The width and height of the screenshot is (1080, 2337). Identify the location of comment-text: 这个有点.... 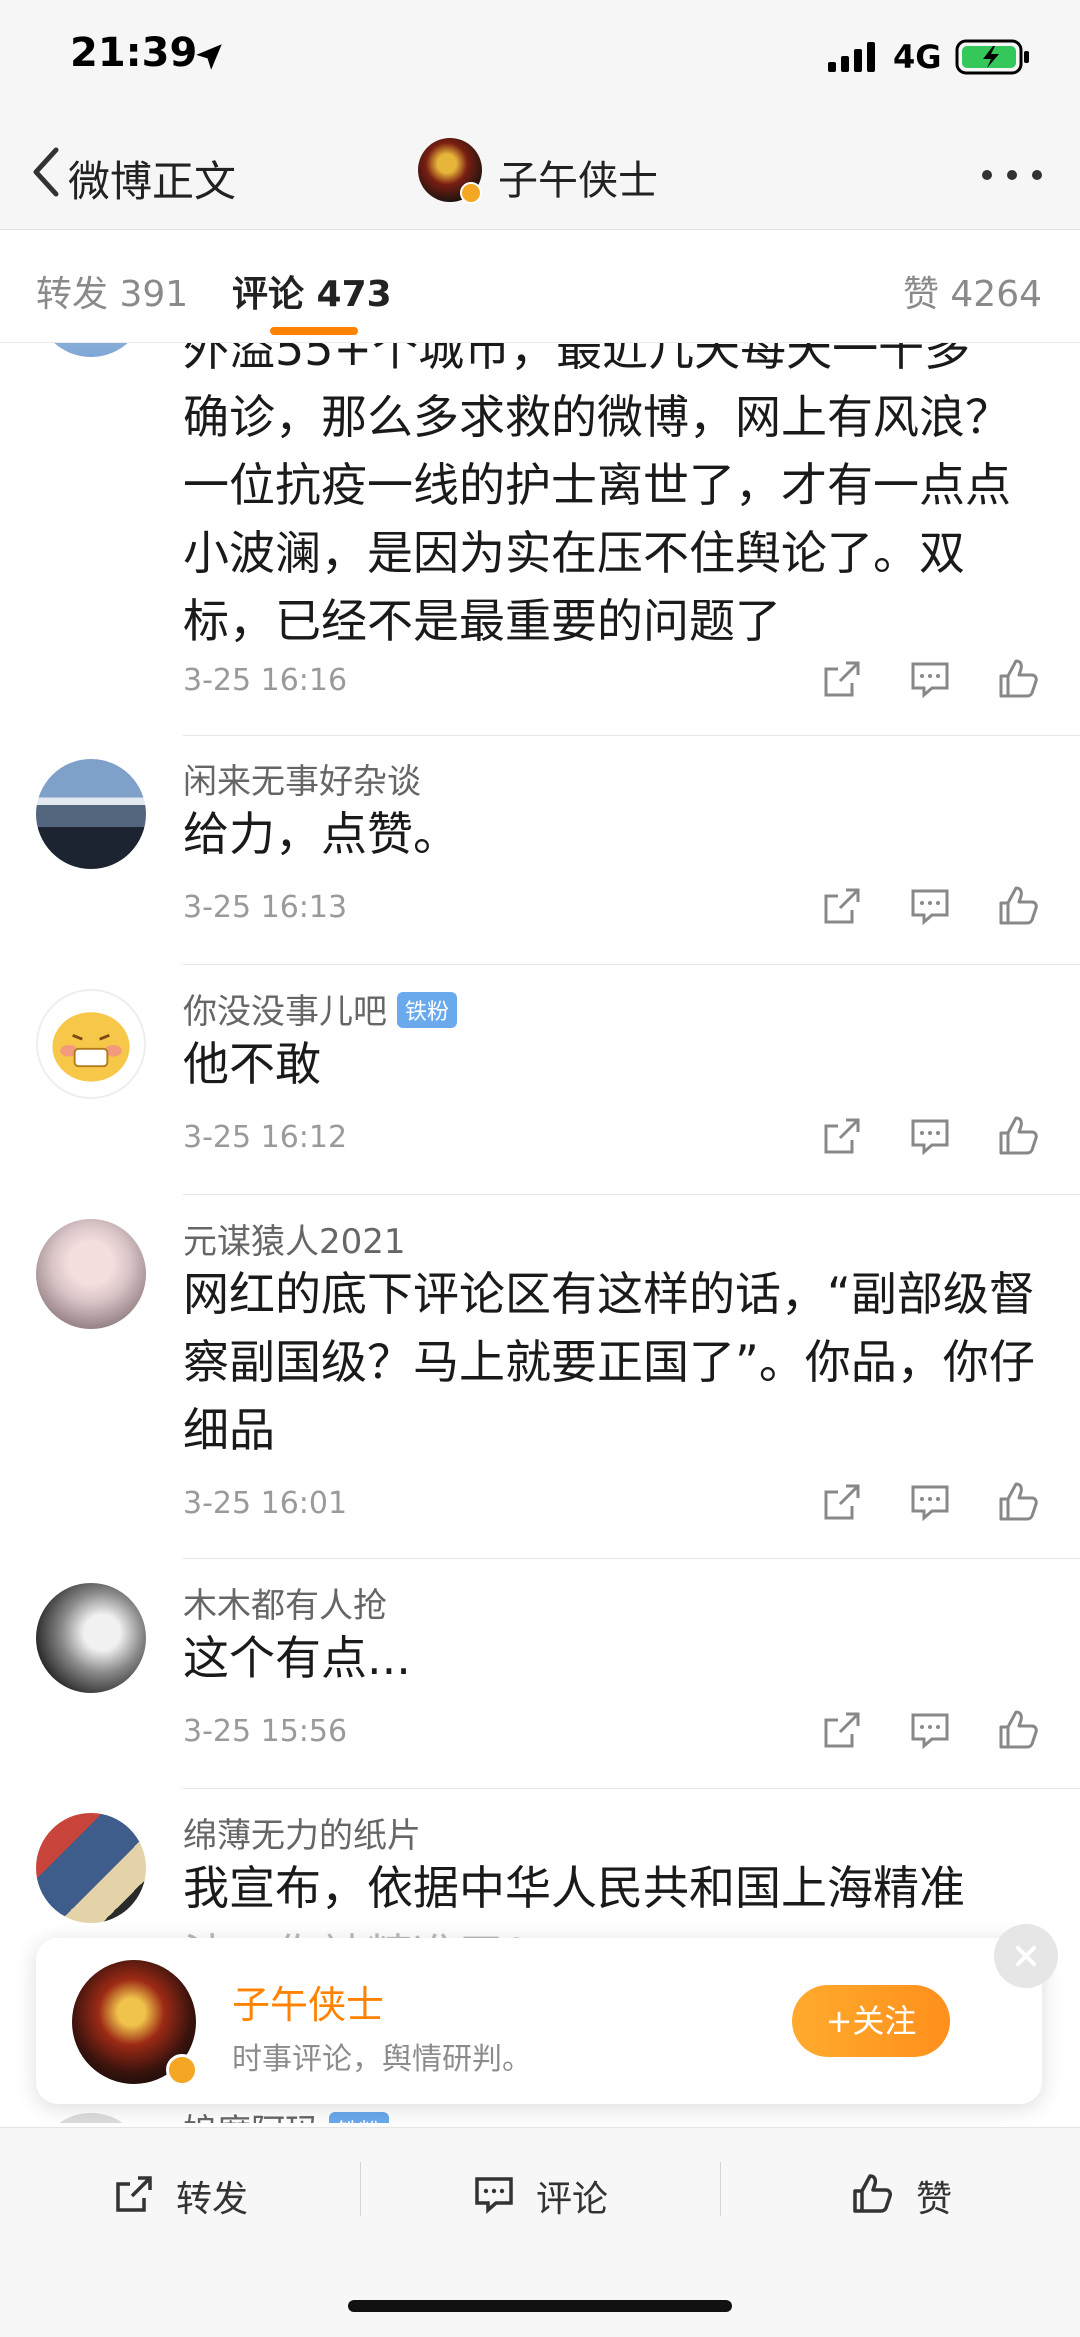
(297, 1658).